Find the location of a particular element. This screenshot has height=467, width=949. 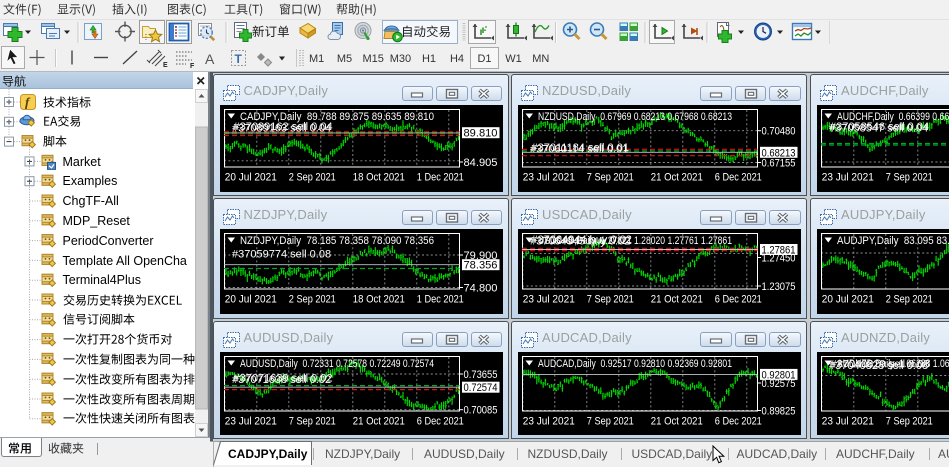

svg-text: 89.810 is located at coordinates (480, 134).